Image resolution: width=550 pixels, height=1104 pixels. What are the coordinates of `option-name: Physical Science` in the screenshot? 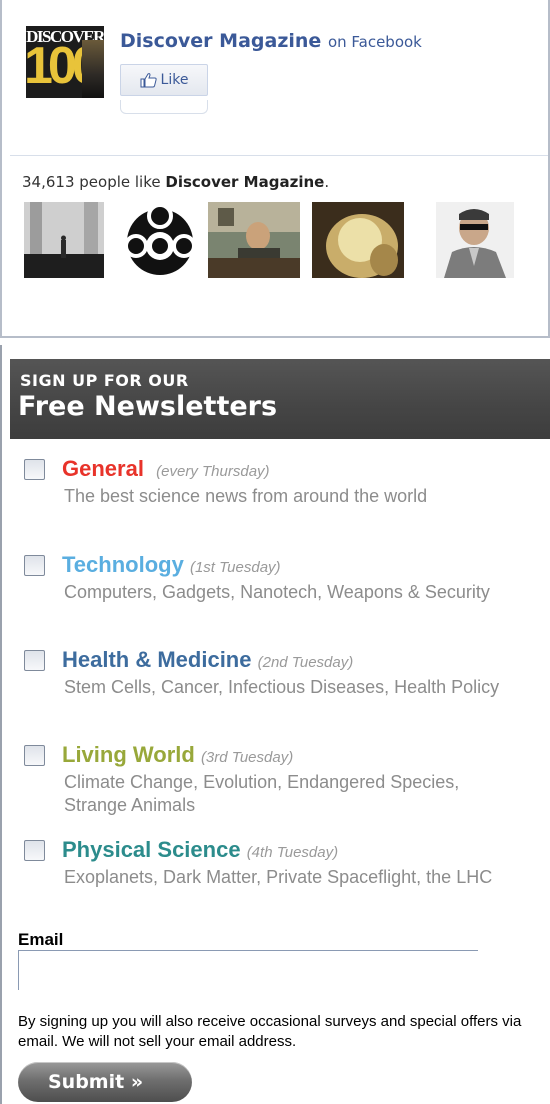 It's located at (151, 849).